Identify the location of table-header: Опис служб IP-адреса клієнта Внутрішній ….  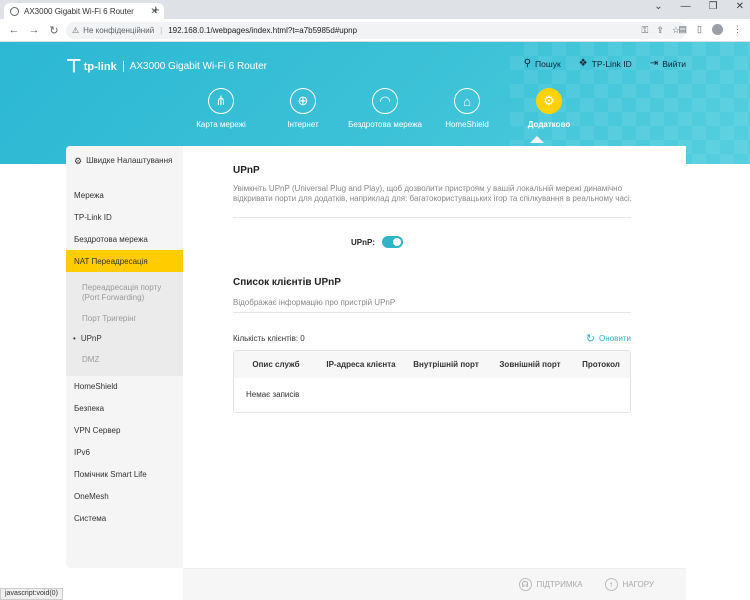
(432, 364).